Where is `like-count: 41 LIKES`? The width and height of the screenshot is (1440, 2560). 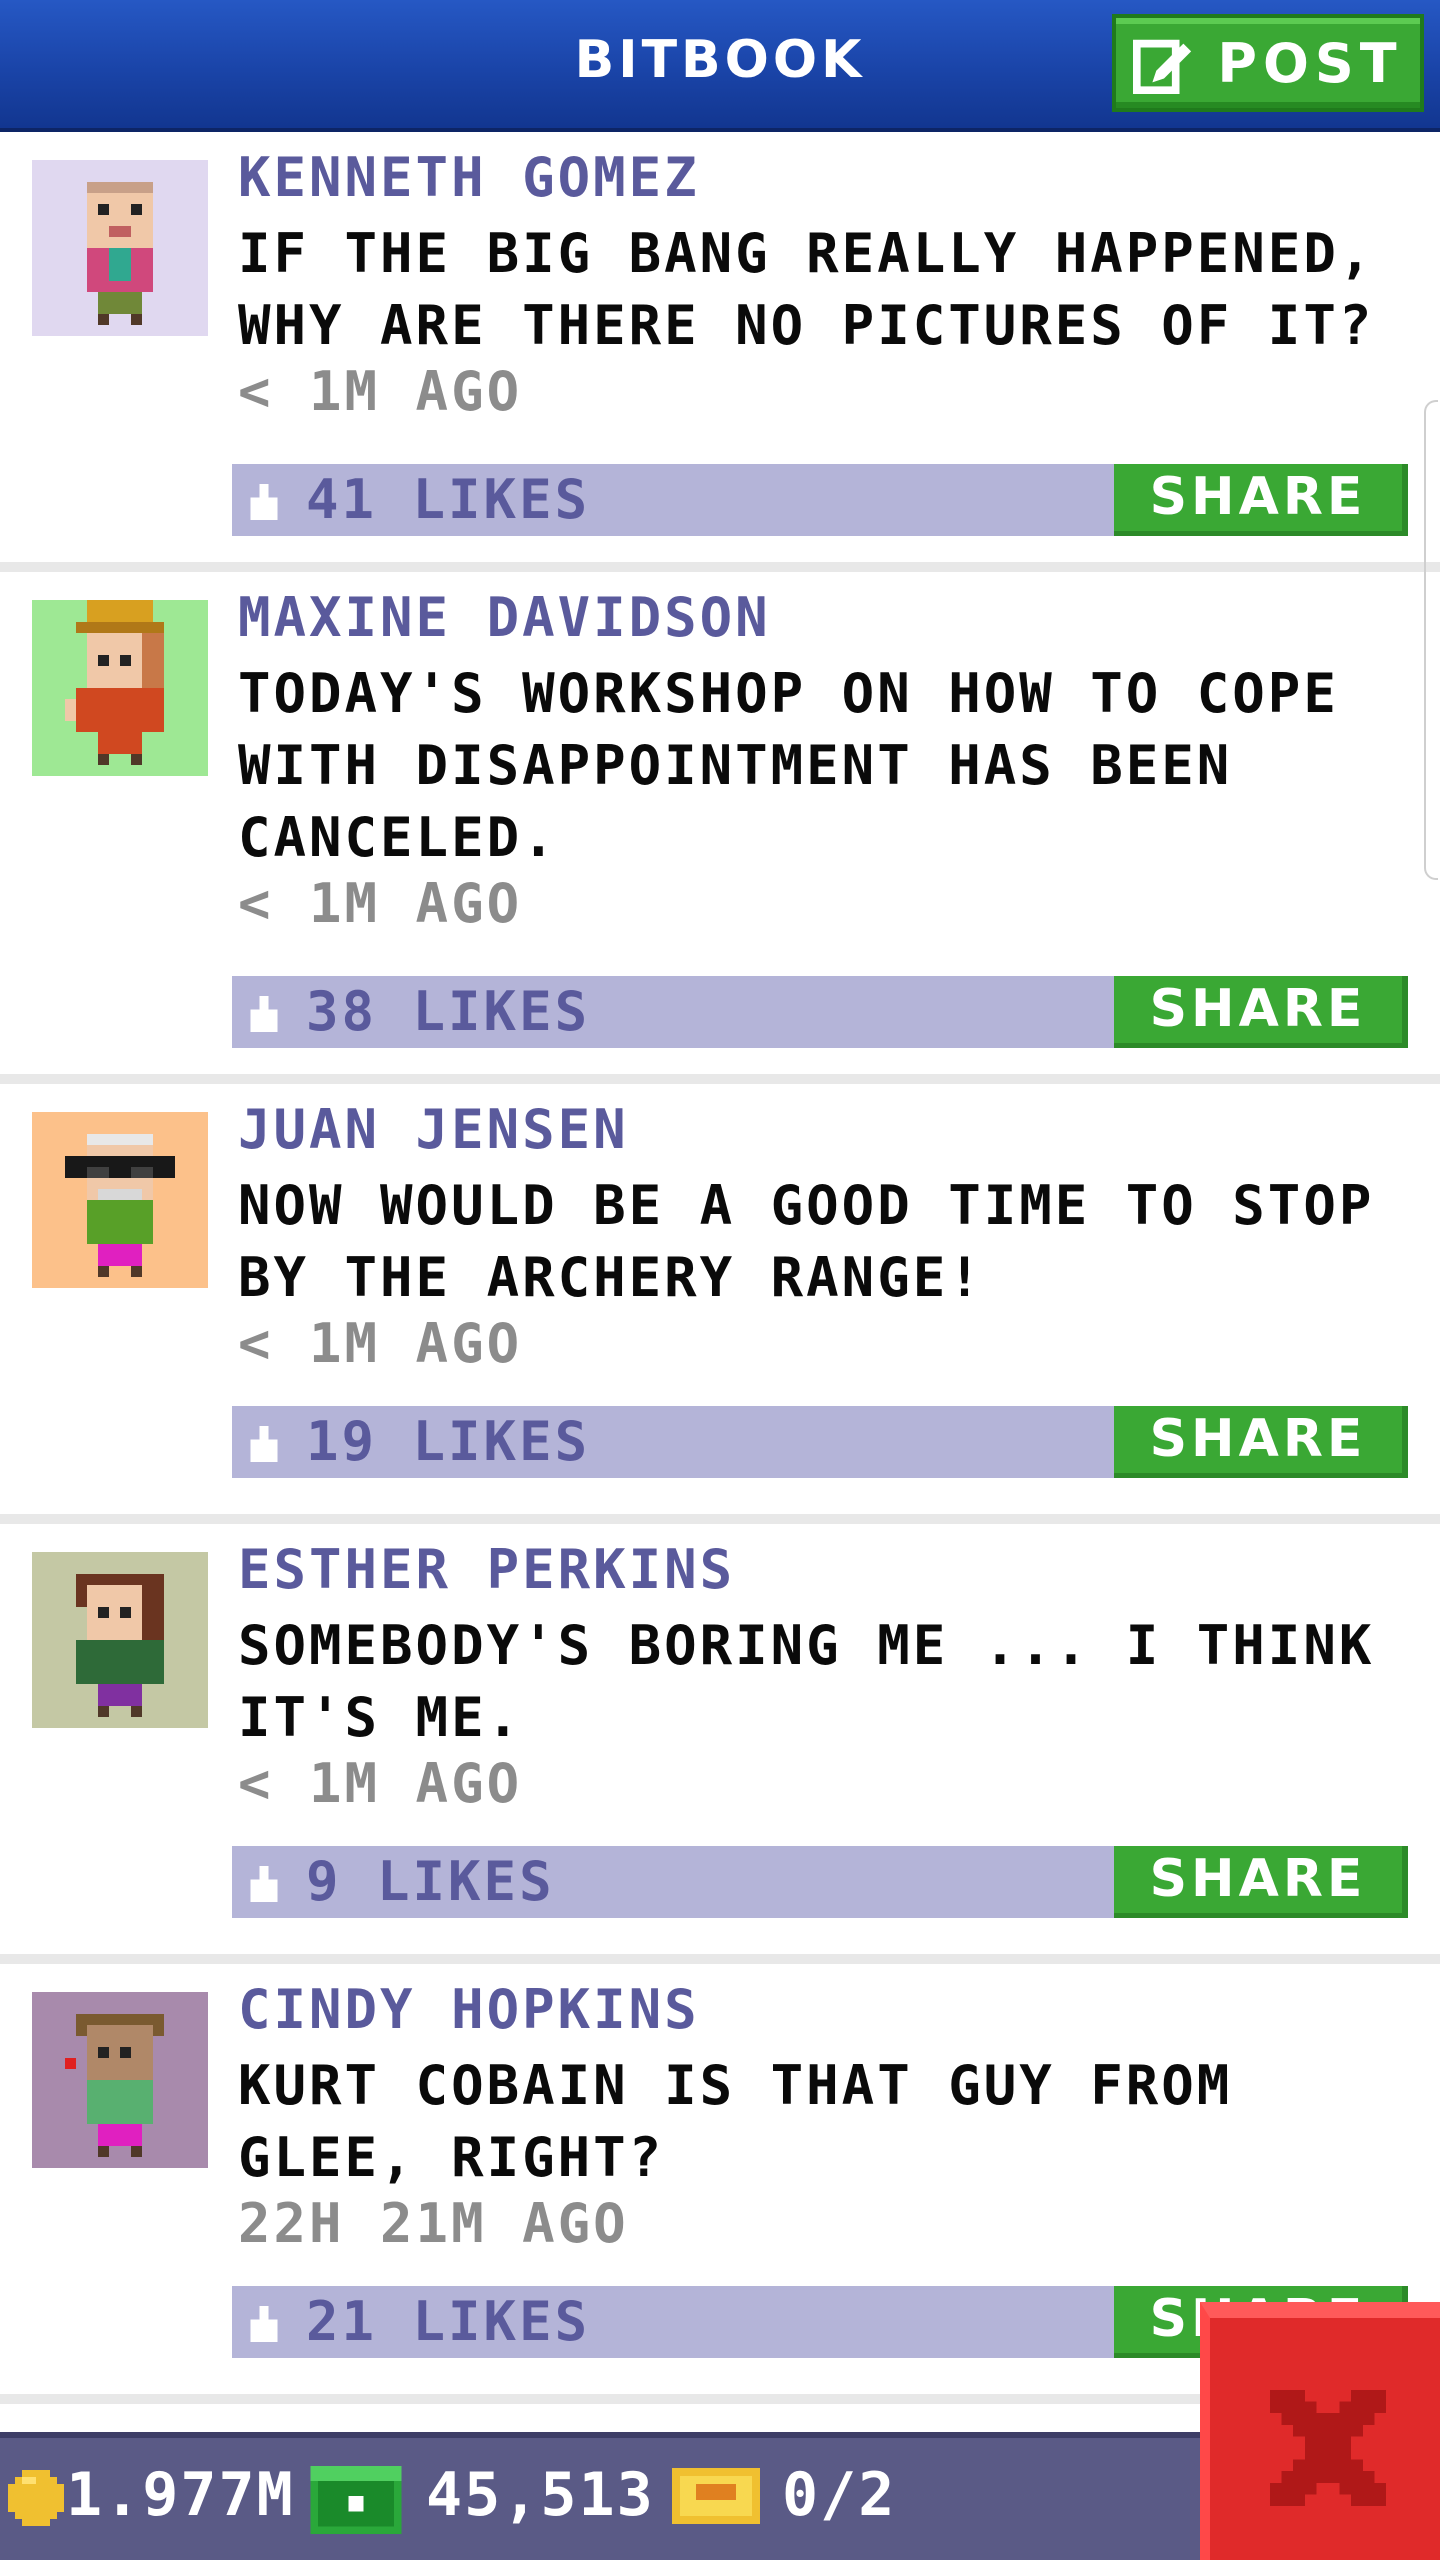 like-count: 41 LIKES is located at coordinates (448, 499).